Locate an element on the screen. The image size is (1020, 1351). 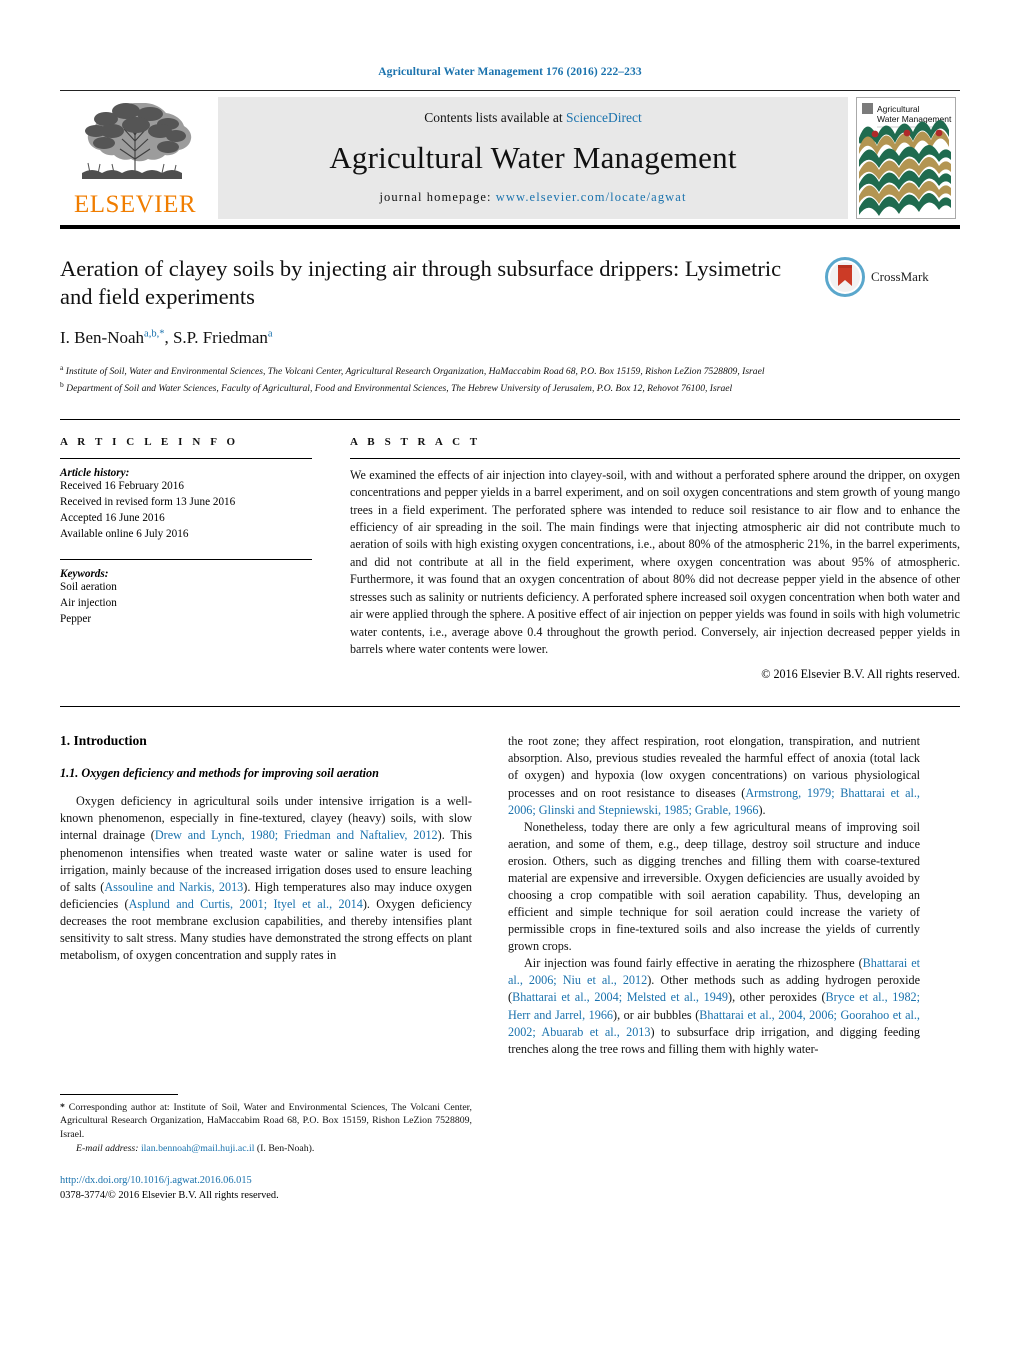
history-online: Available online 6 July 2016 is located at coordinates (124, 533).